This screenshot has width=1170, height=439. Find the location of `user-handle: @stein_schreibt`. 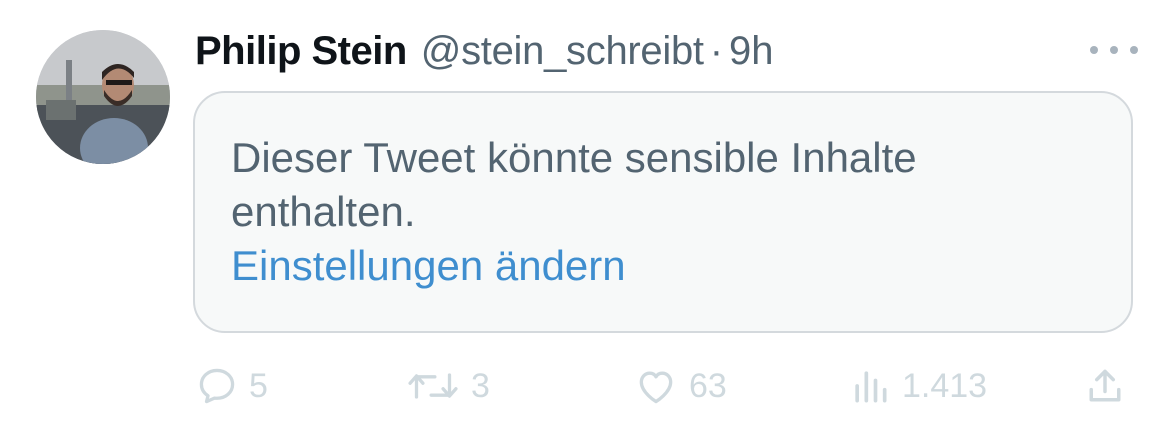

user-handle: @stein_schreibt is located at coordinates (562, 51).